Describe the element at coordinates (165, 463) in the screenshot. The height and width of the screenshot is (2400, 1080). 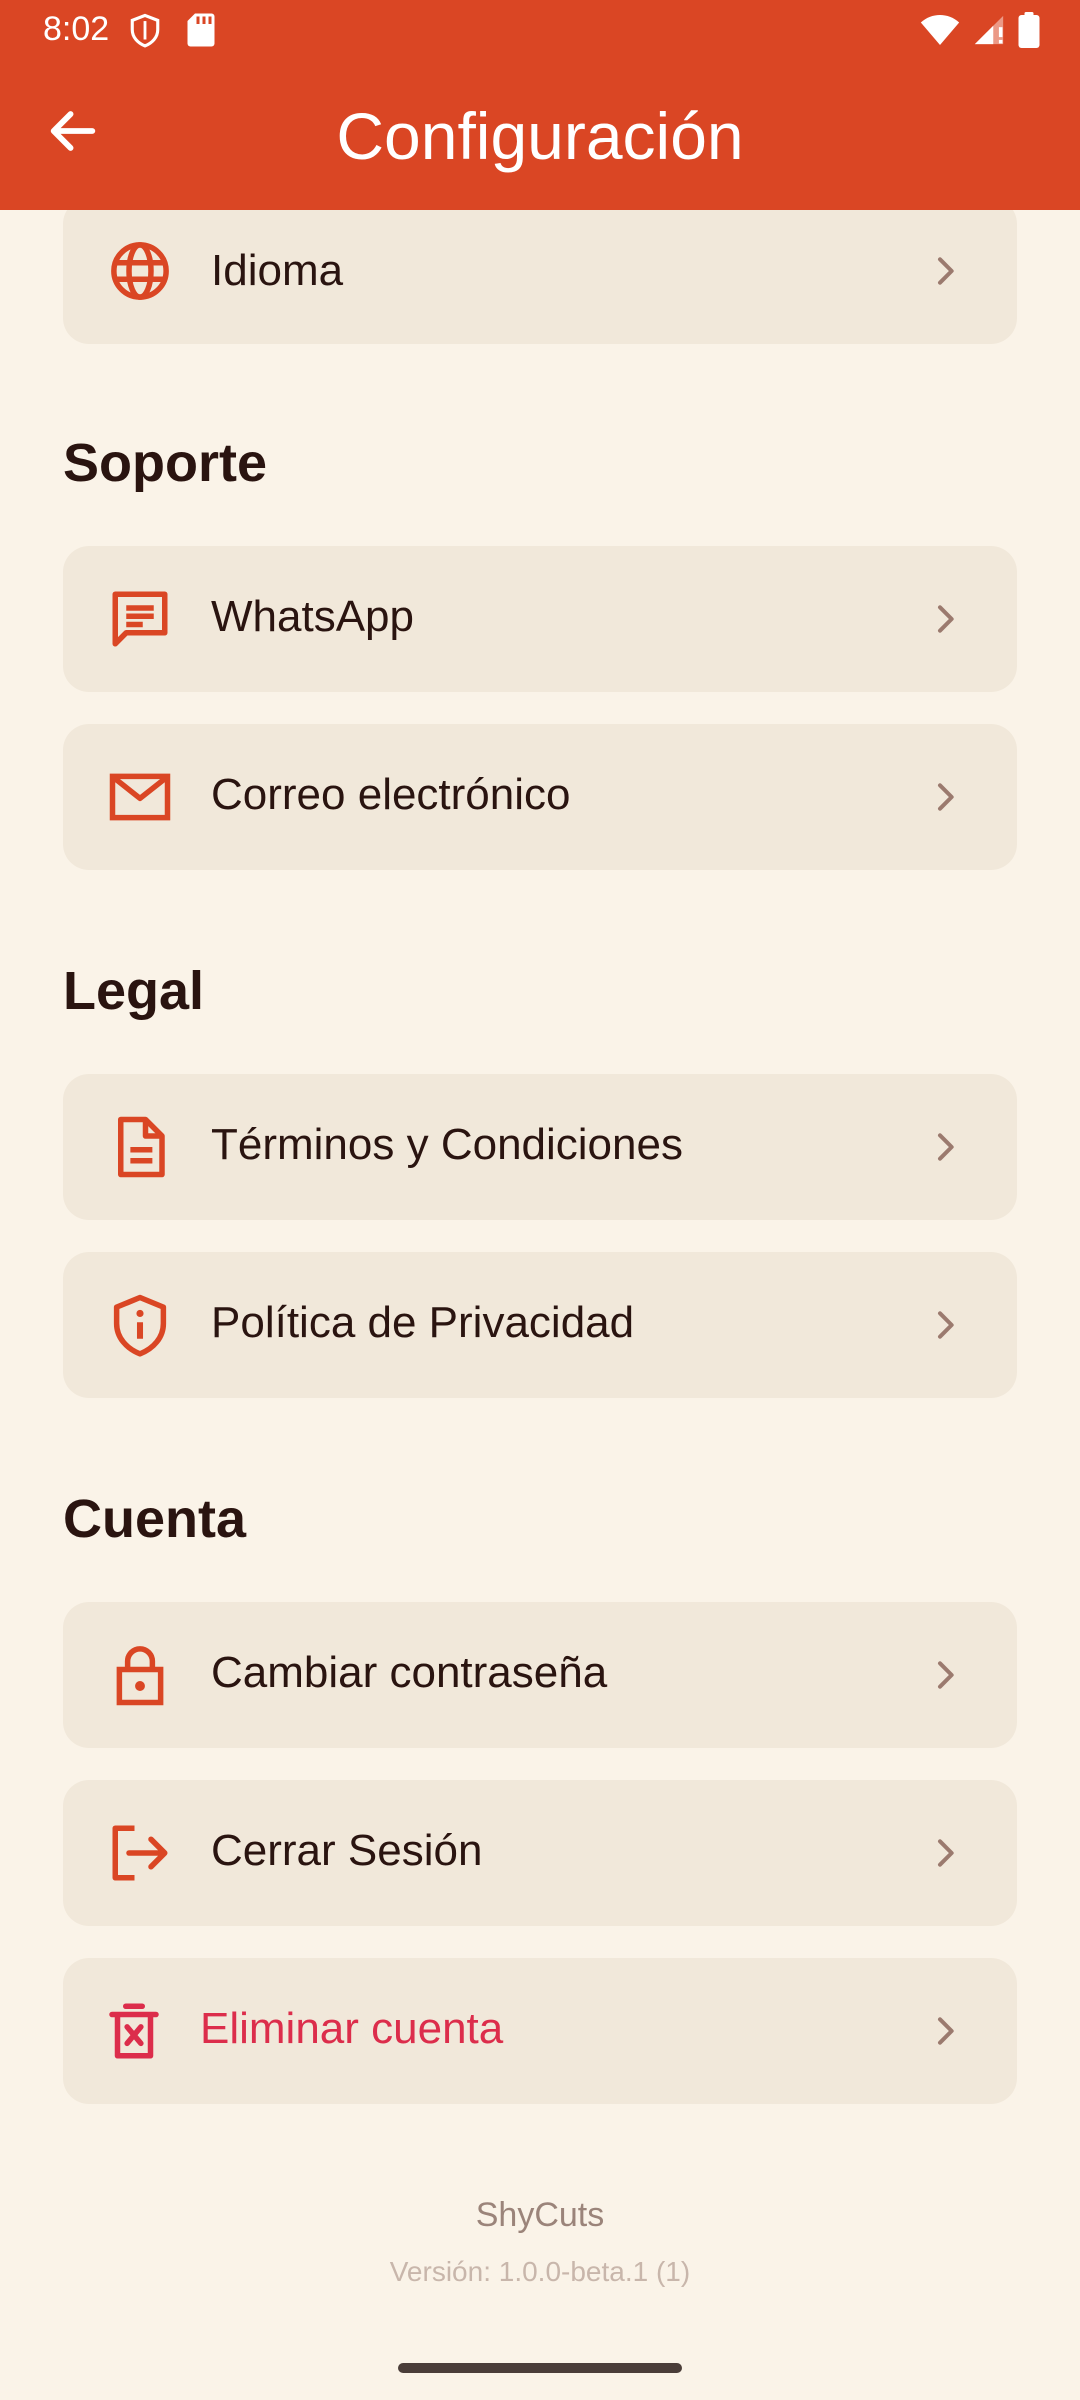
I see `section-title-soporte: Soporte` at that location.